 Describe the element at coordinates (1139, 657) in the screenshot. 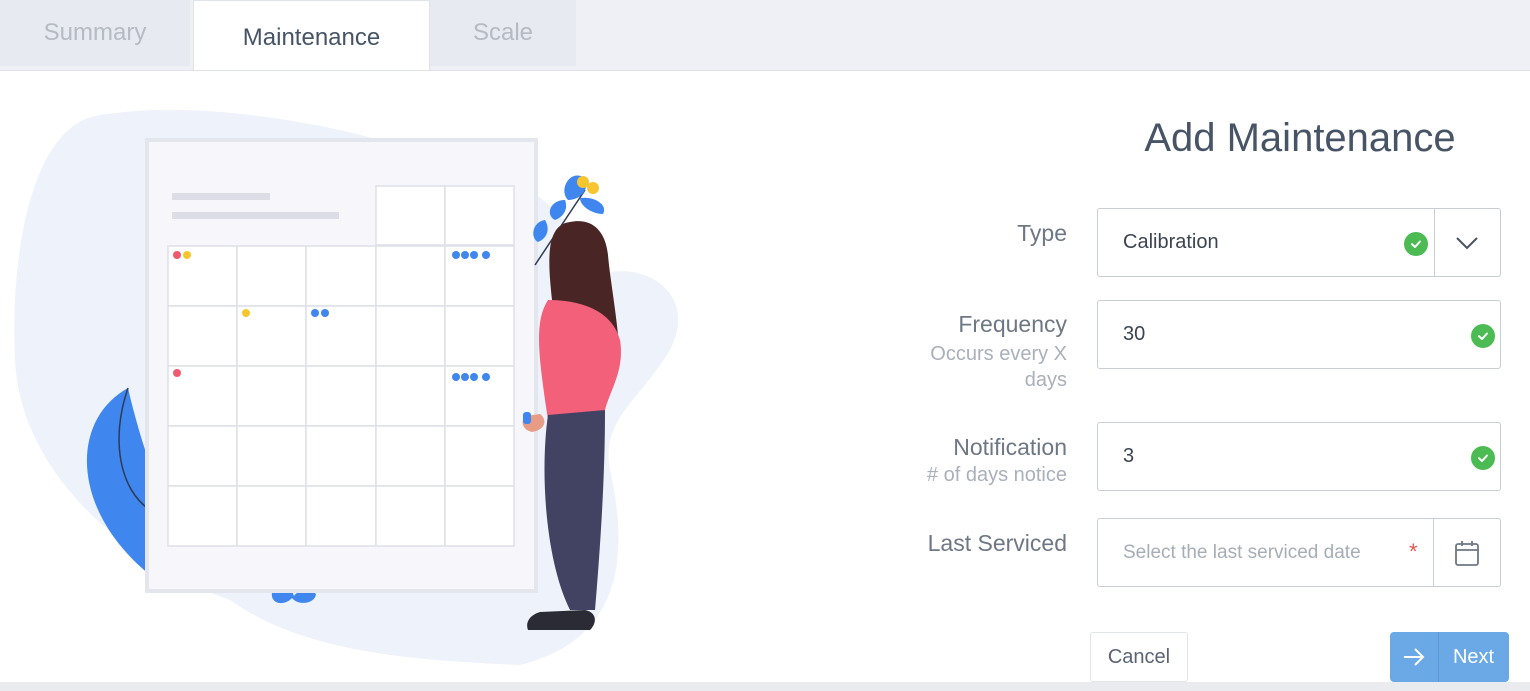

I see `cancel-button: Cancel` at that location.